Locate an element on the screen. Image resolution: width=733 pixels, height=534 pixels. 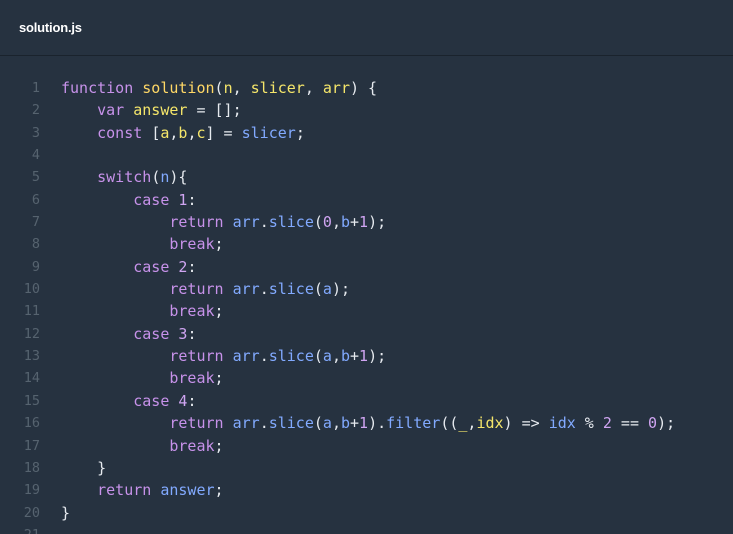
line-number: 19 is located at coordinates (31, 490).